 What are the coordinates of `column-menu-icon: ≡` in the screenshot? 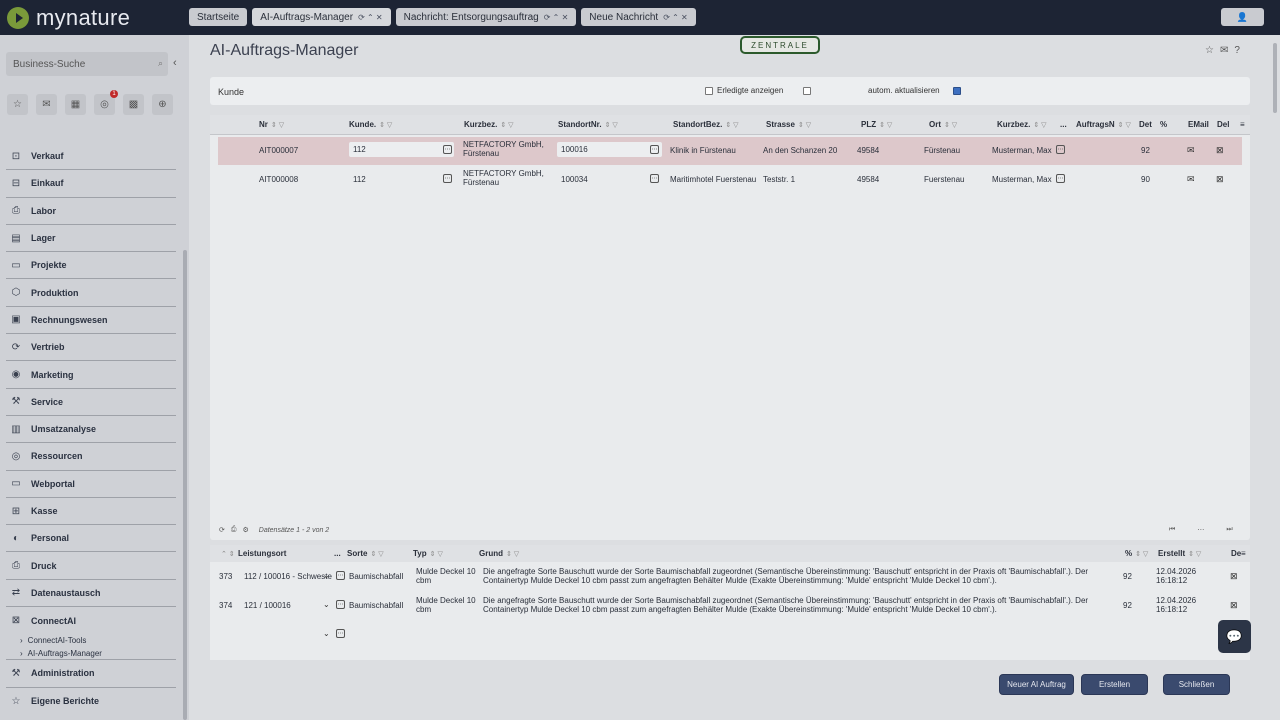 It's located at (1242, 124).